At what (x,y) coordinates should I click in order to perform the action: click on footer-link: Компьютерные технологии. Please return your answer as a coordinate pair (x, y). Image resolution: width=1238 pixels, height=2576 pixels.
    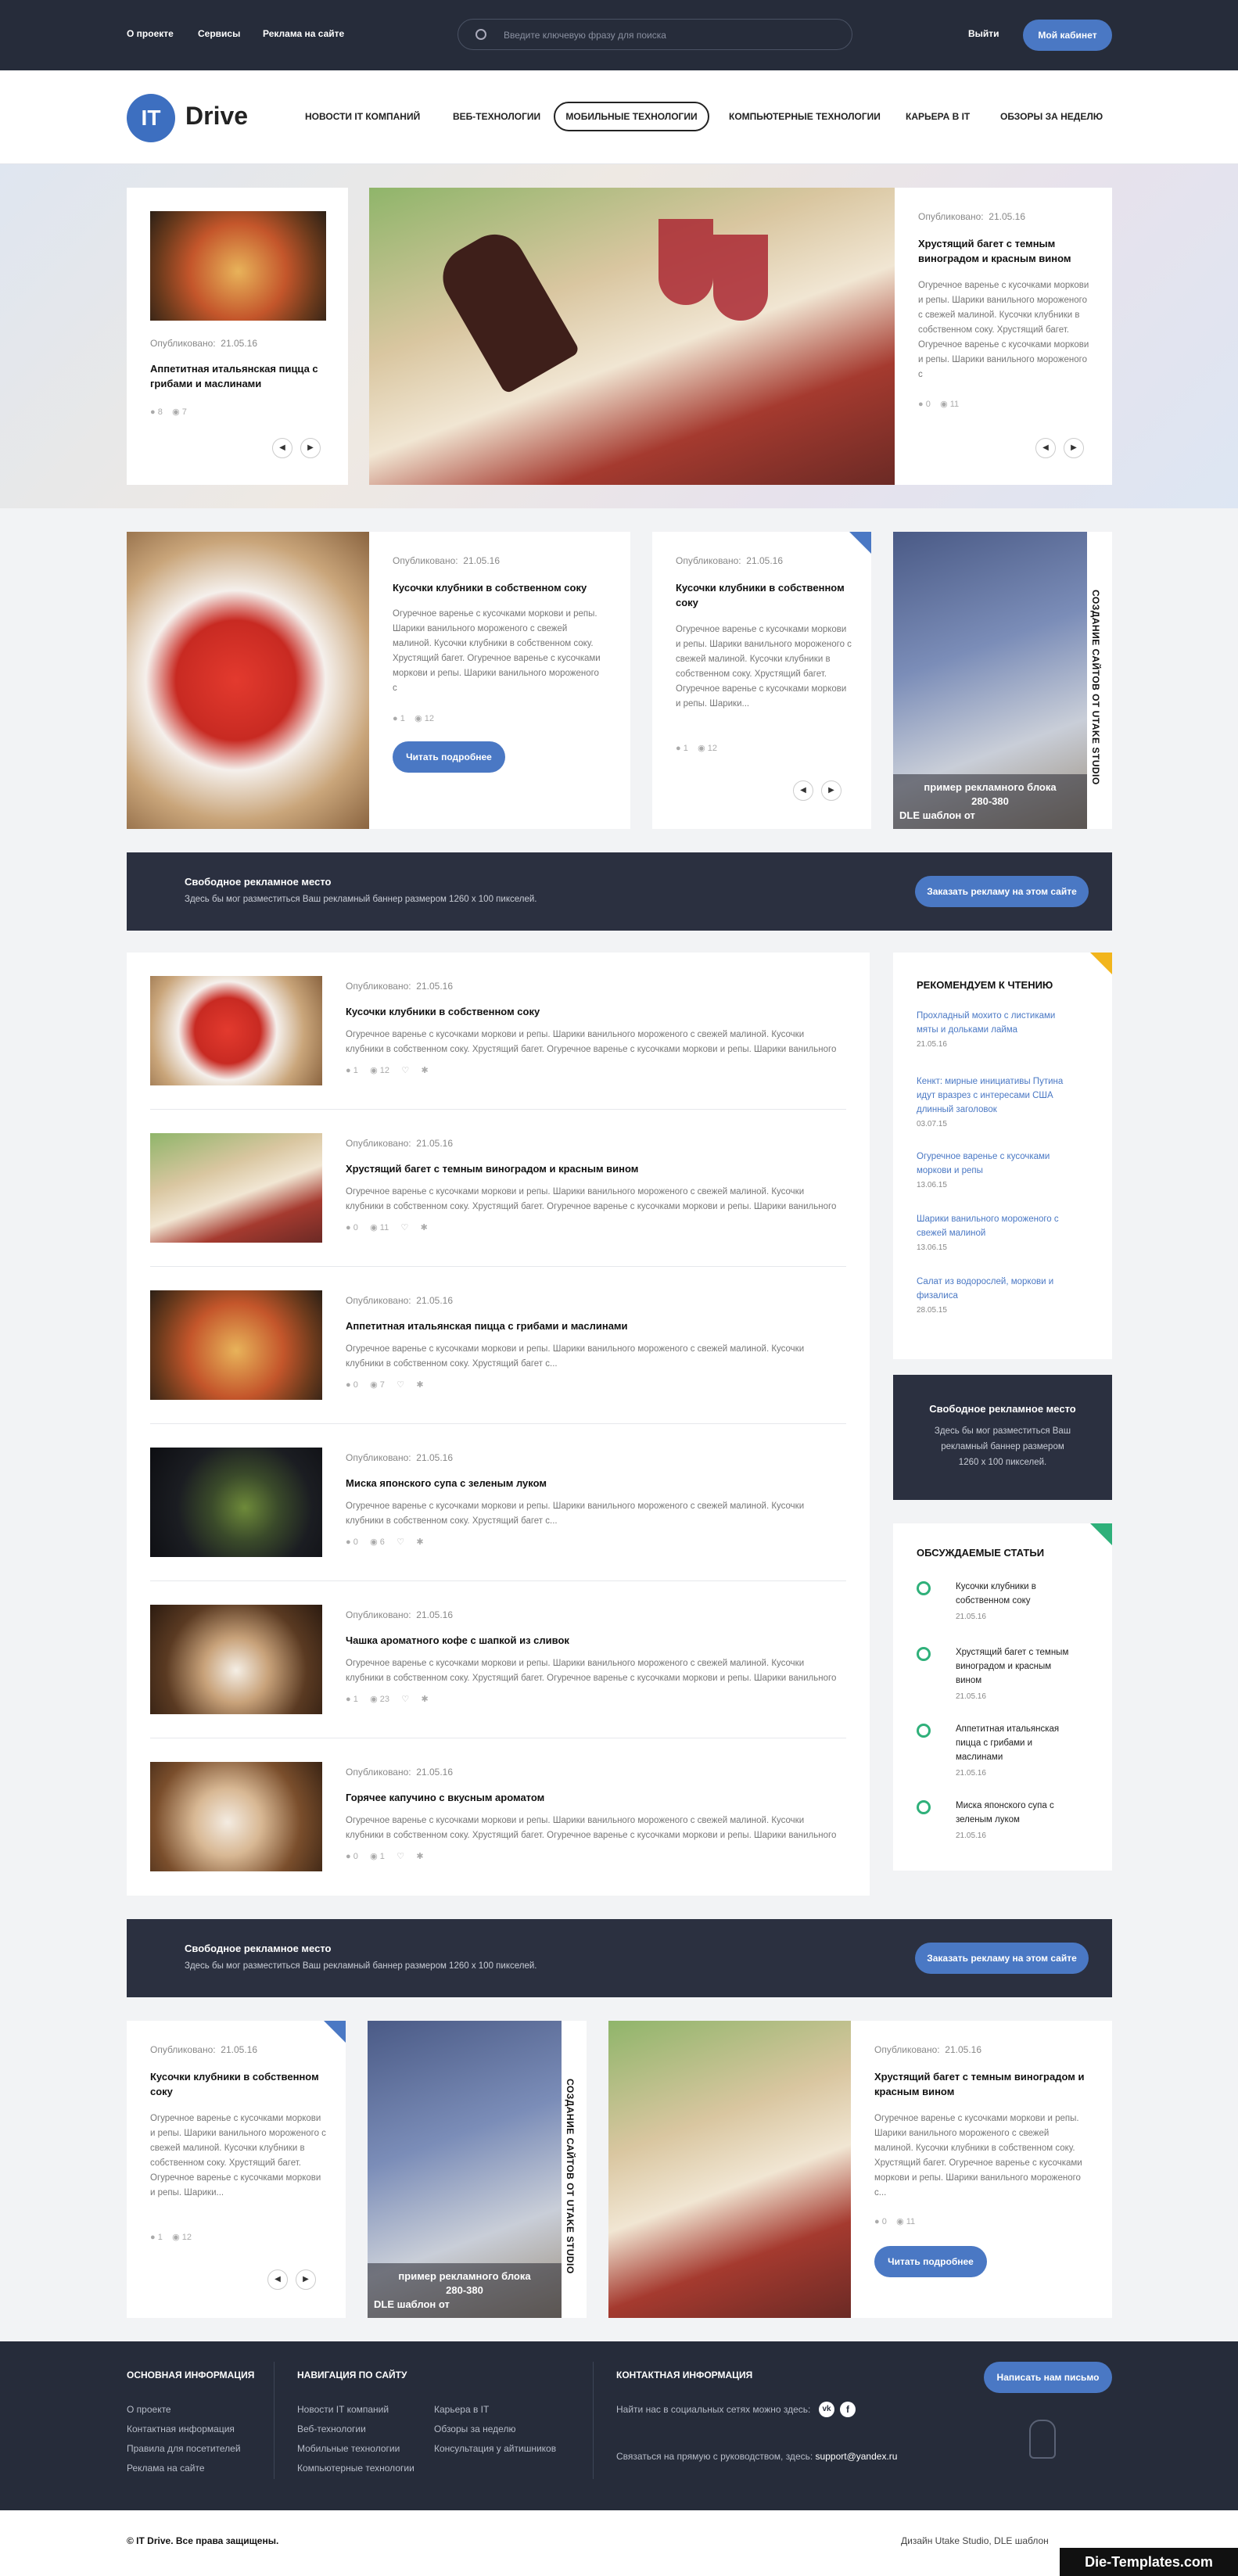
    Looking at the image, I should click on (355, 2468).